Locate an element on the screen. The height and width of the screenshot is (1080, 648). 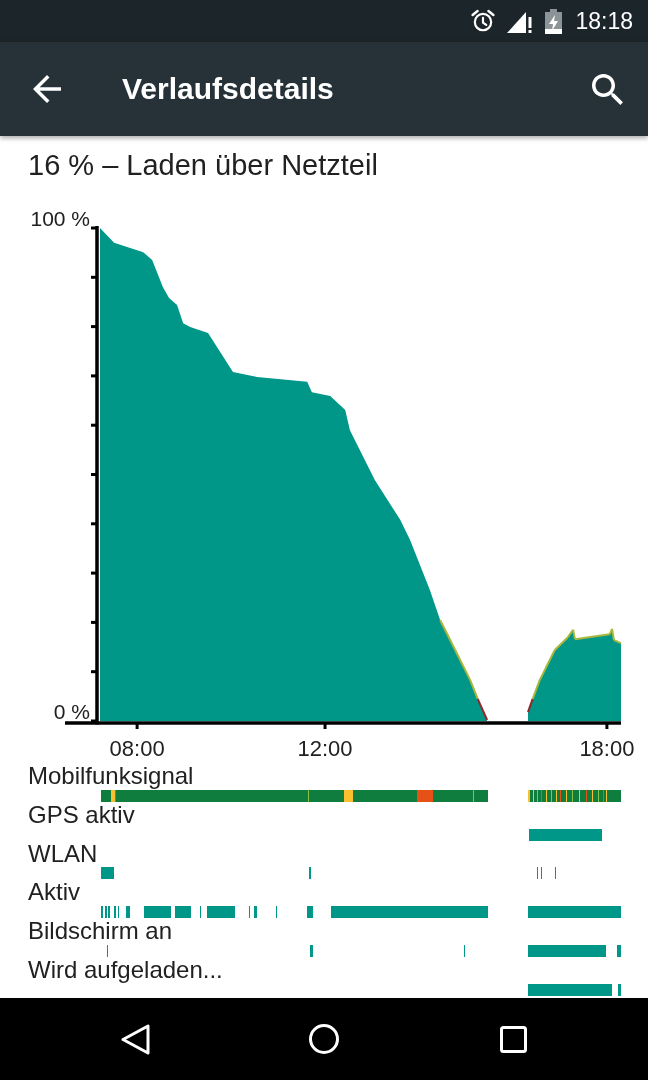
back-arrow-icon is located at coordinates (47, 89).